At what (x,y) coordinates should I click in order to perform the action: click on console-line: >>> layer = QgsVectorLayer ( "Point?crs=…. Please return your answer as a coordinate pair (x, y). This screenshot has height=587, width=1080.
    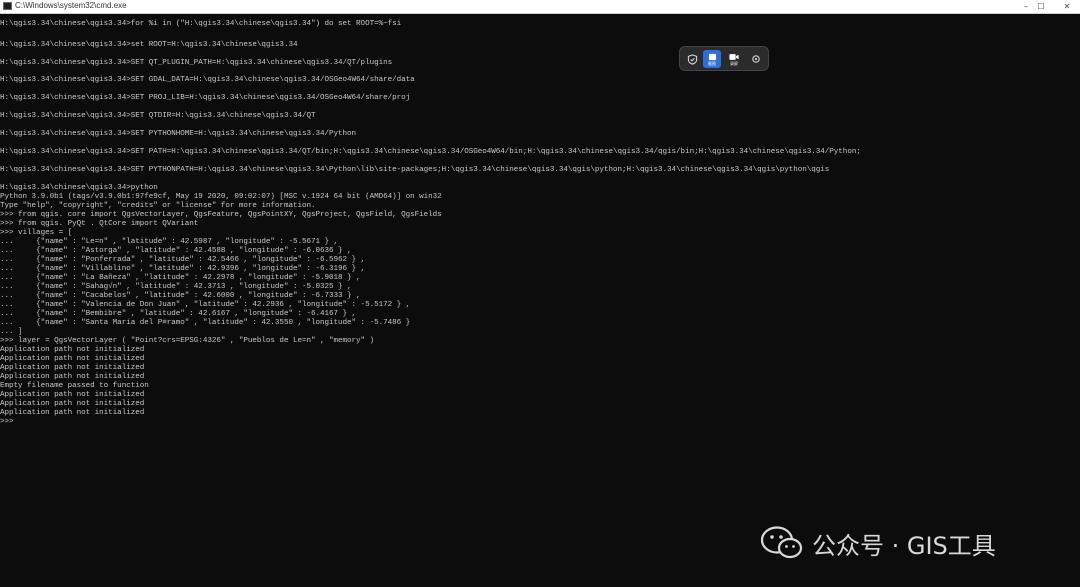
    Looking at the image, I should click on (187, 341).